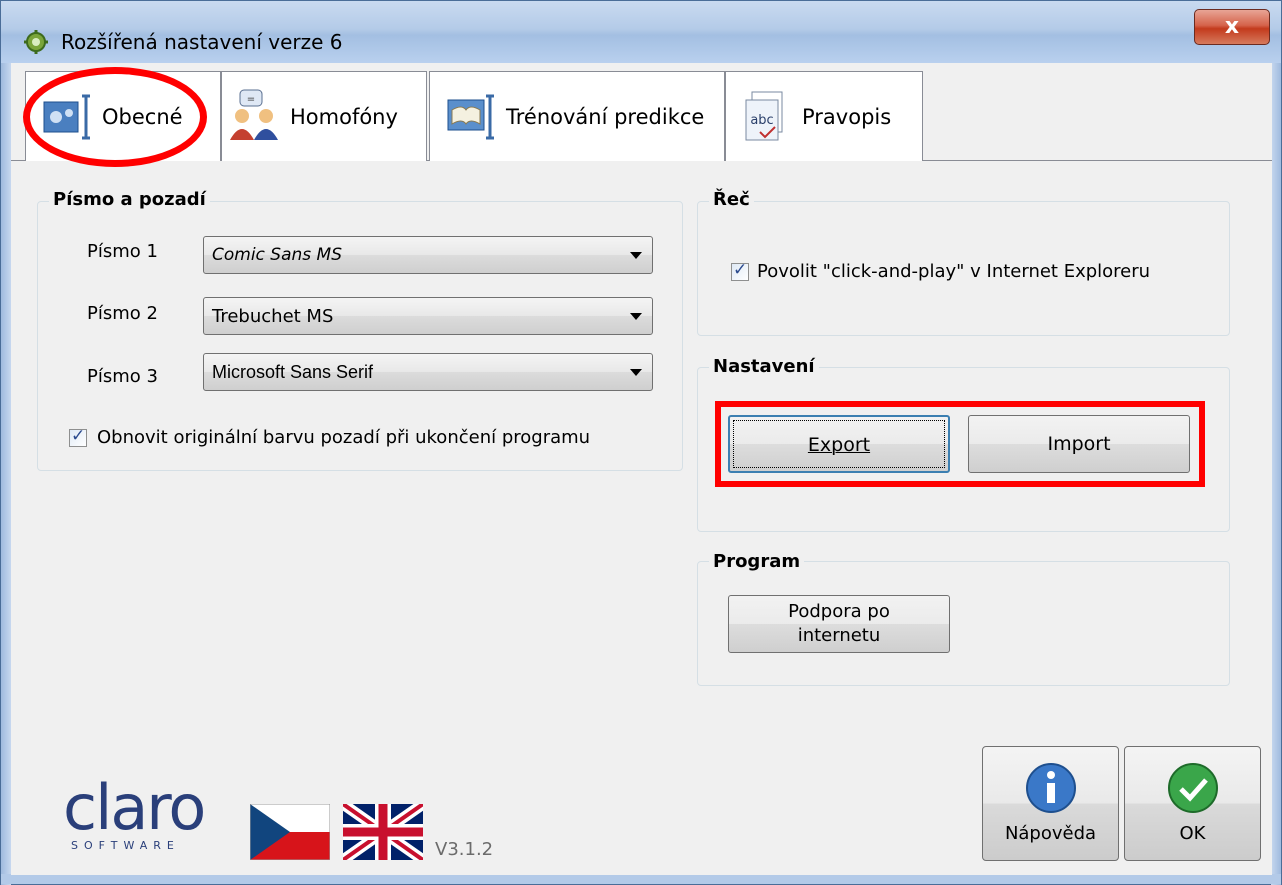 This screenshot has height=885, width=1282. I want to click on gear-icon, so click(36, 42).